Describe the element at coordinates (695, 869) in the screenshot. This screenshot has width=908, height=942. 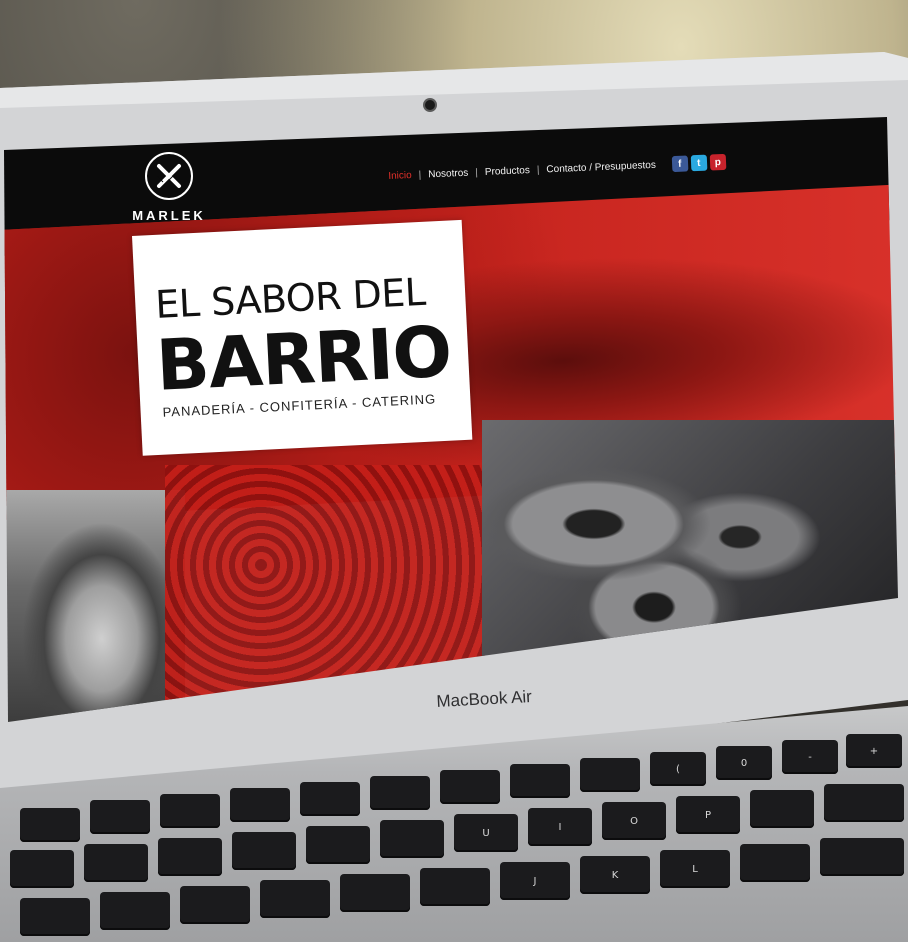
I see `keyboard-key: L` at that location.